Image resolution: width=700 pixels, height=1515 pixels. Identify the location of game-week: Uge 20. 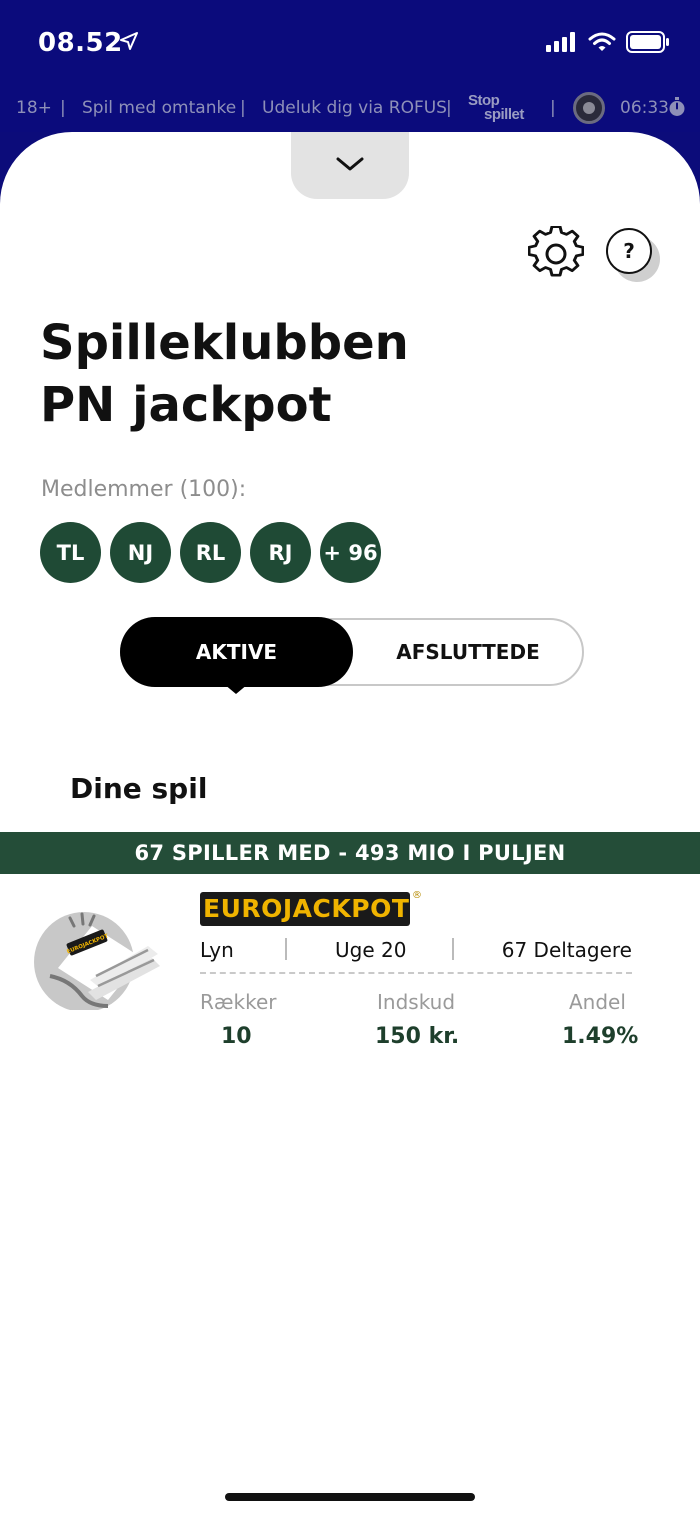
(371, 950).